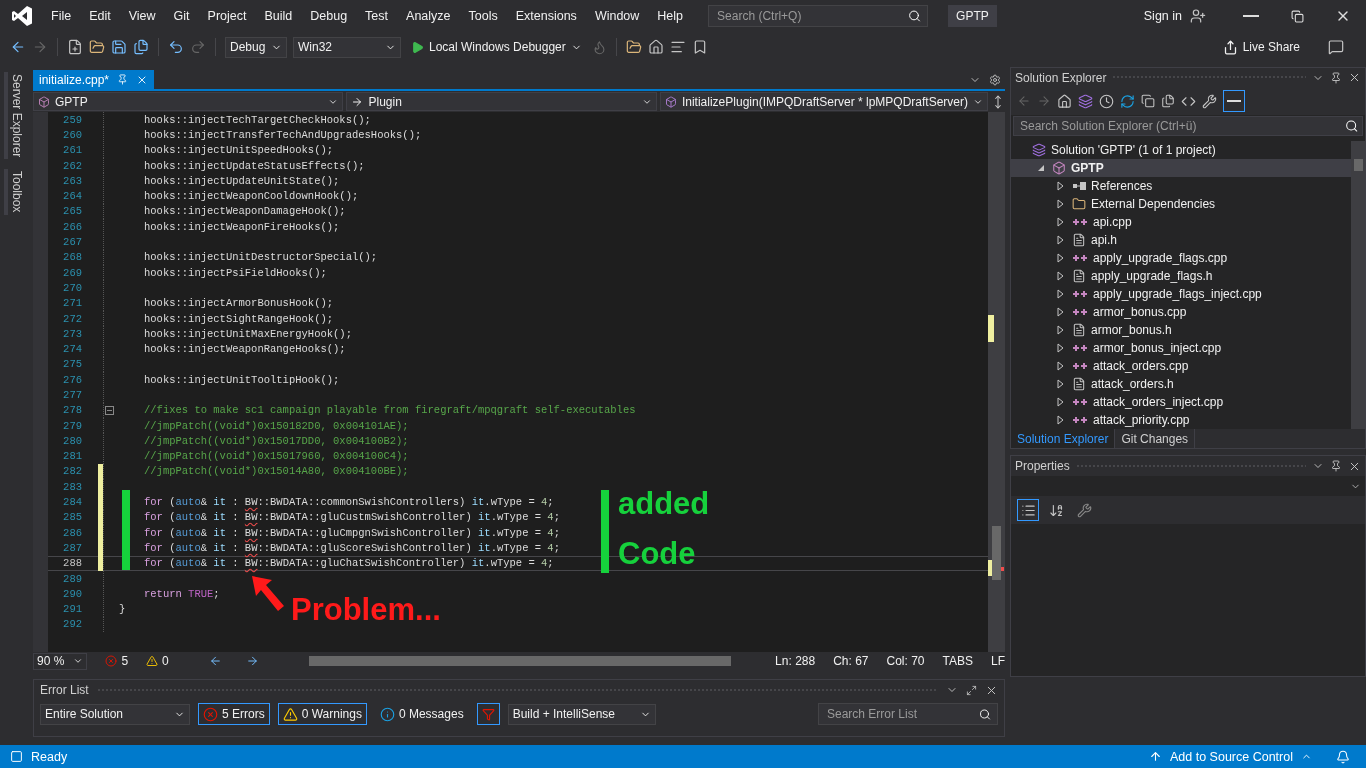 This screenshot has height=768, width=1366. What do you see at coordinates (1181, 168) in the screenshot?
I see `tree-item: GPTP` at bounding box center [1181, 168].